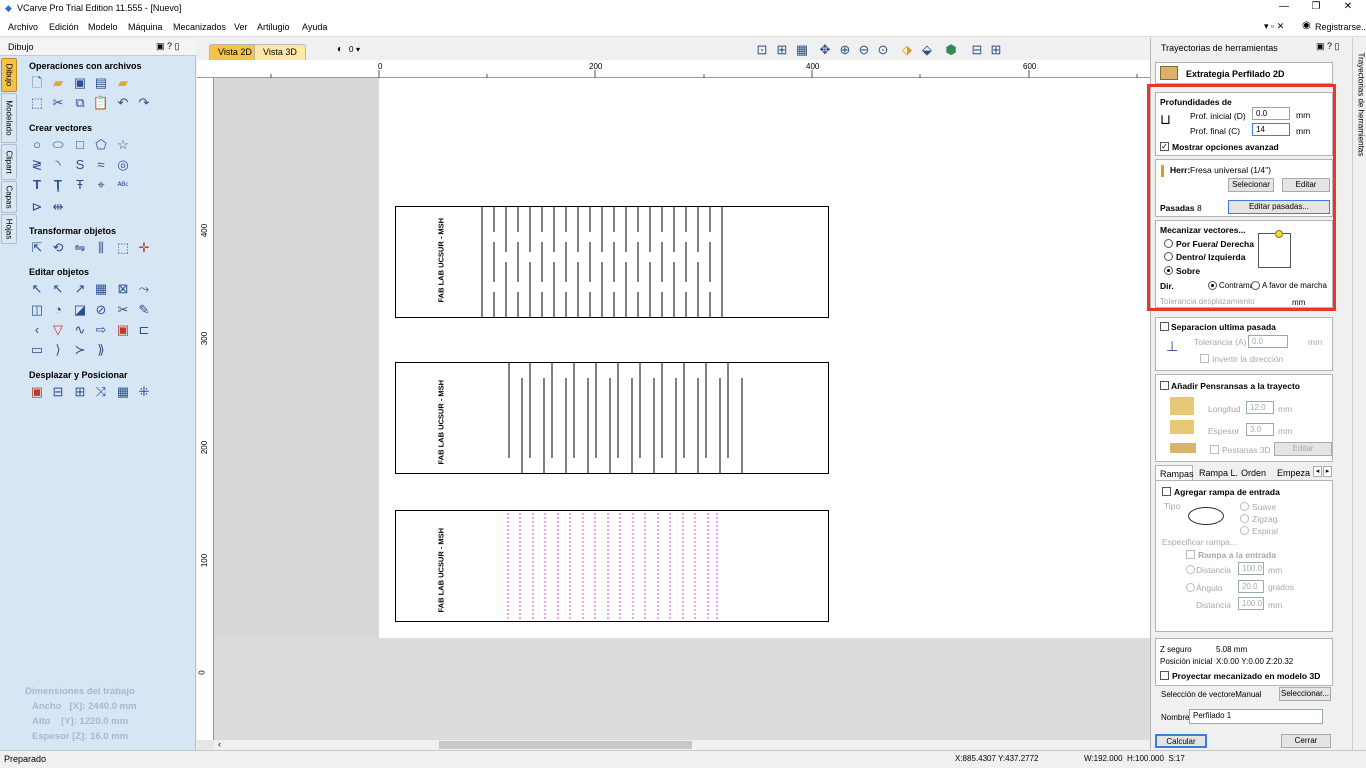 This screenshot has width=1366, height=768. What do you see at coordinates (123, 392) in the screenshot?
I see `grid-array-icon: ▦` at bounding box center [123, 392].